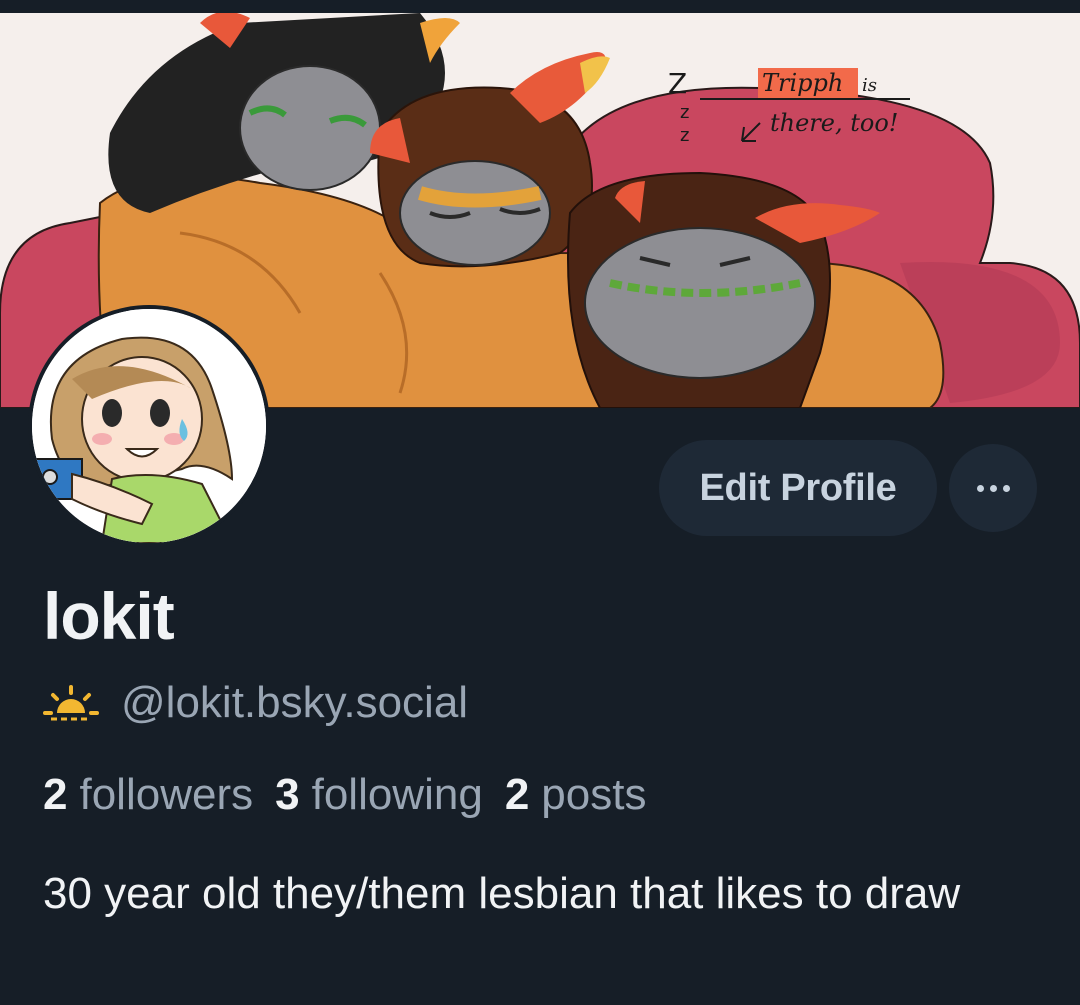  Describe the element at coordinates (295, 702) in the screenshot. I see `user-handle: @lokit.bsky.social` at that location.